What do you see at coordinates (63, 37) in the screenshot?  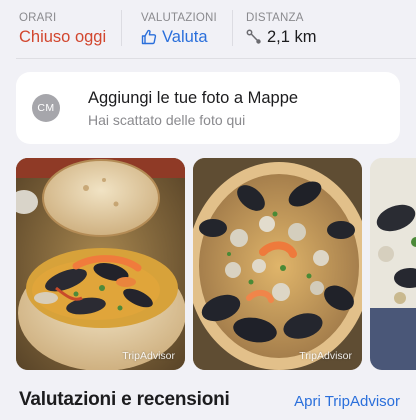 I see `hours-status: Chiuso oggi` at bounding box center [63, 37].